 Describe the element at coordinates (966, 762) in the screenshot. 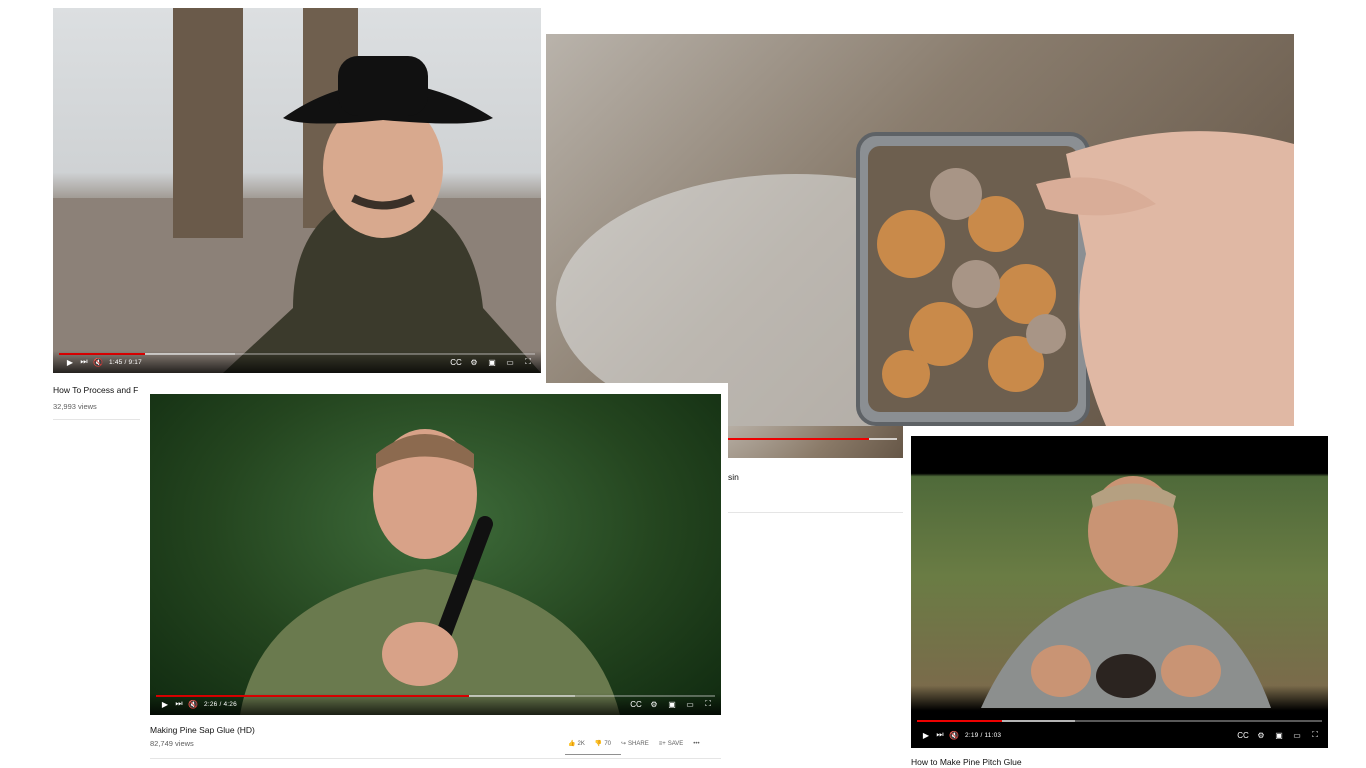

I see `video-title: How to Make Pine Pitch Glue` at that location.